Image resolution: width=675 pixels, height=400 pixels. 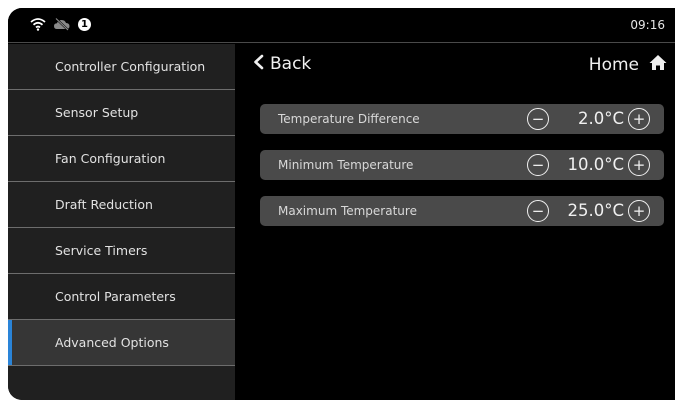 What do you see at coordinates (595, 210) in the screenshot?
I see `setting-value: 25.0°C` at bounding box center [595, 210].